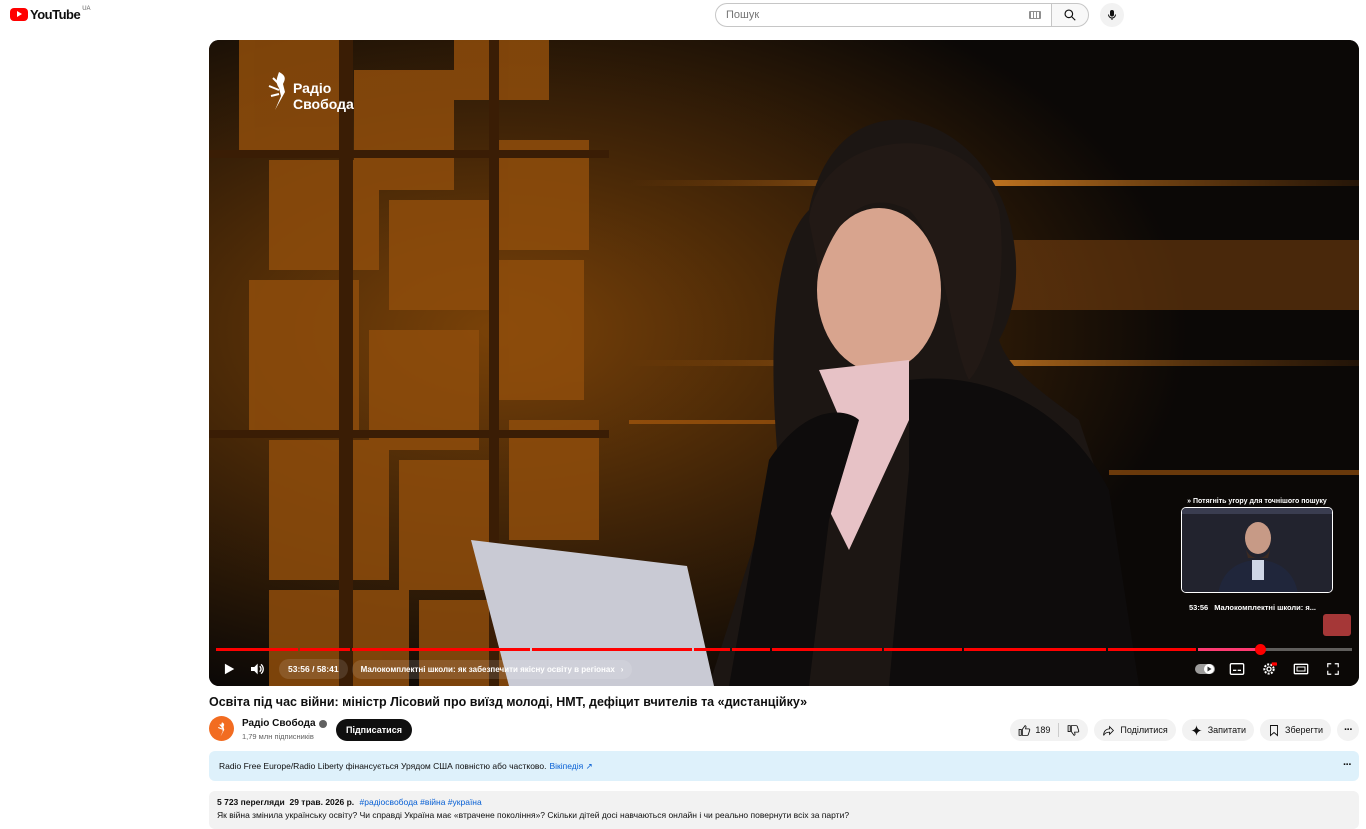  I want to click on subtitles-icon, so click(1237, 669).